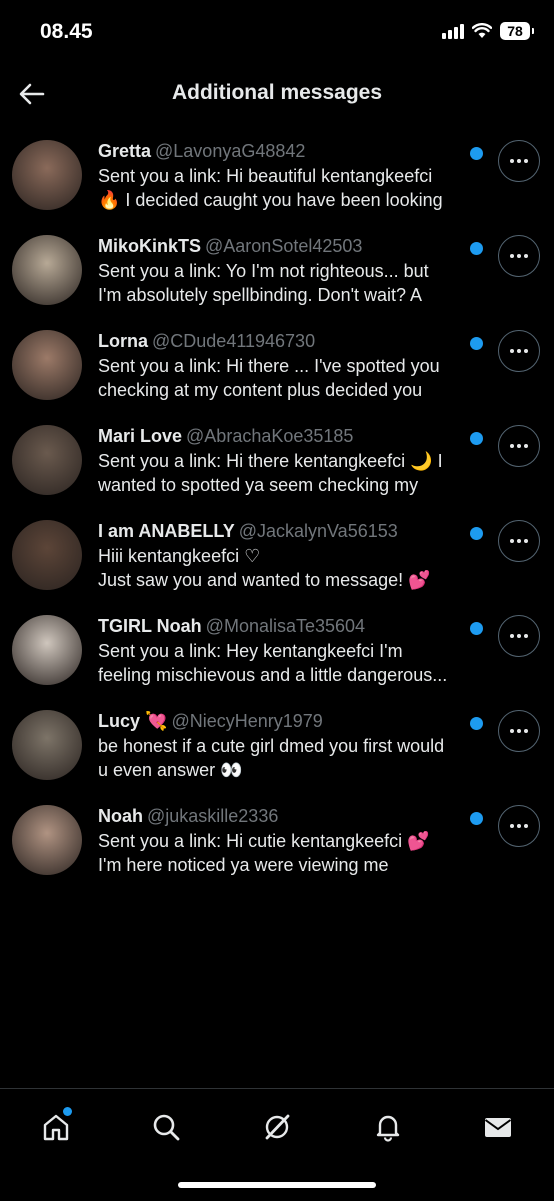 The width and height of the screenshot is (554, 1201). Describe the element at coordinates (234, 341) in the screenshot. I see `sender-handle: @CDude411946730` at that location.